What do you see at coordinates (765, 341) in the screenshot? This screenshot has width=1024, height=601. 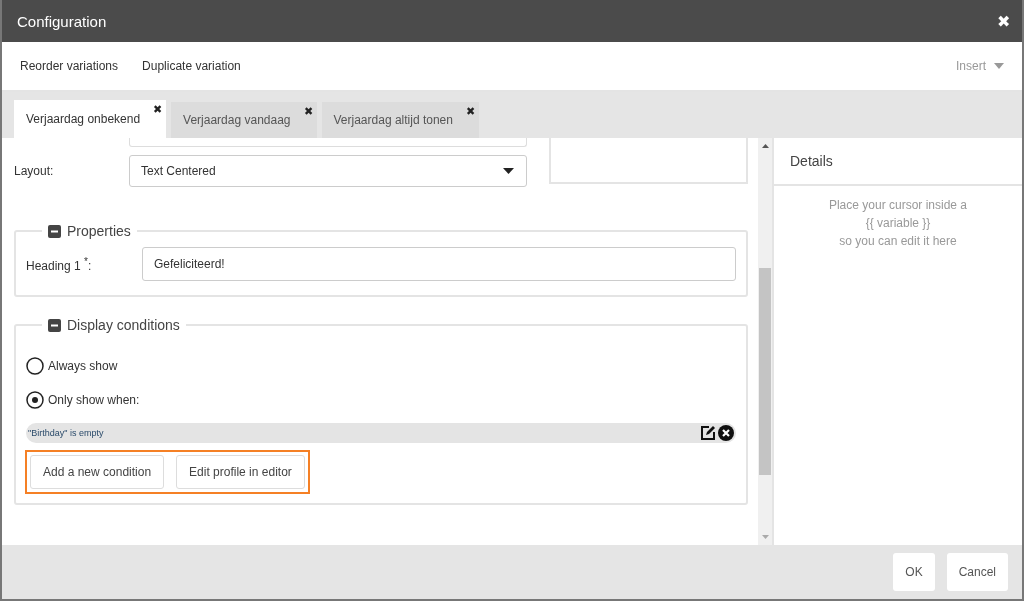 I see `scrollbar` at bounding box center [765, 341].